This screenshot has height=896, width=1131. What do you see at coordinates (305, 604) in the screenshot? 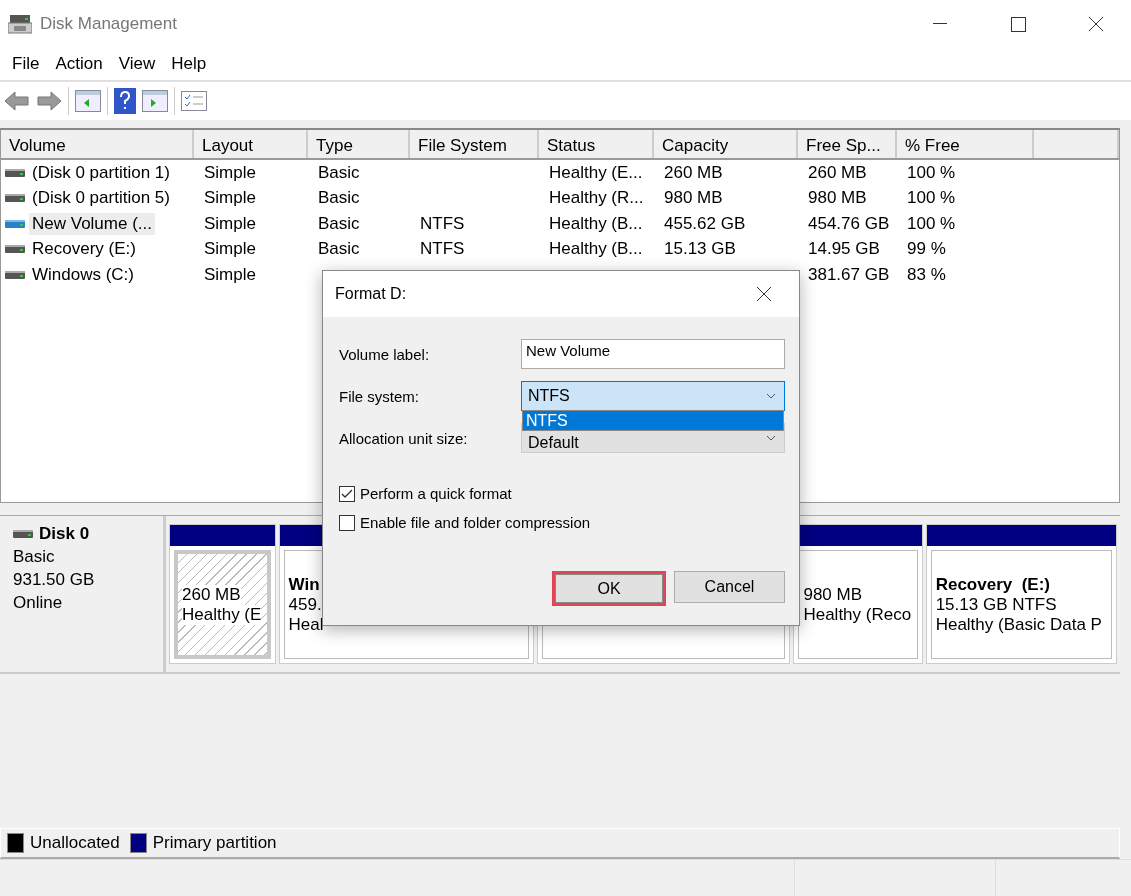
I see `partition-info: 459.` at bounding box center [305, 604].